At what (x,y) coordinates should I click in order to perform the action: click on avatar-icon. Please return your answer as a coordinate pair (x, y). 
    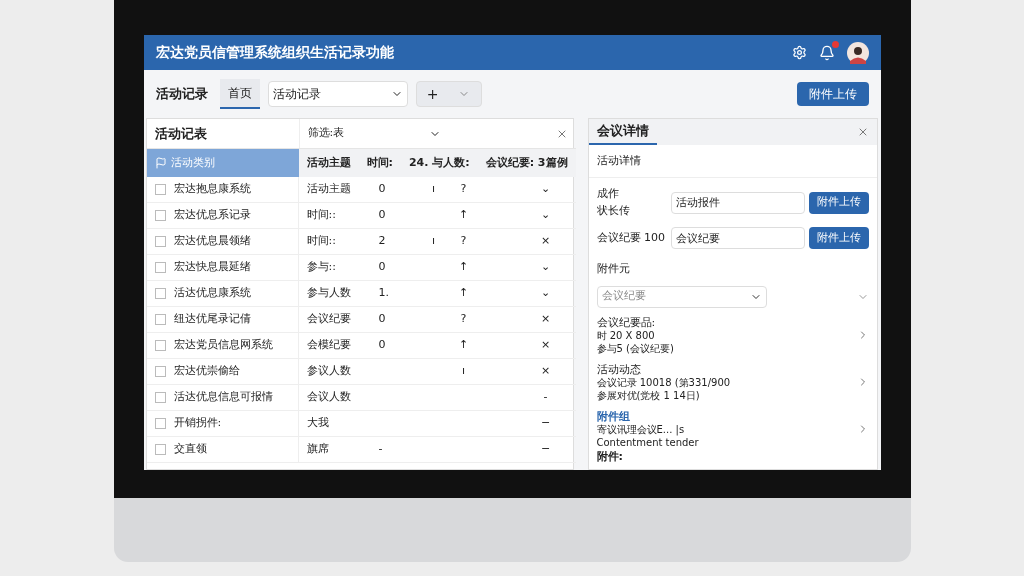
    Looking at the image, I should click on (857, 52).